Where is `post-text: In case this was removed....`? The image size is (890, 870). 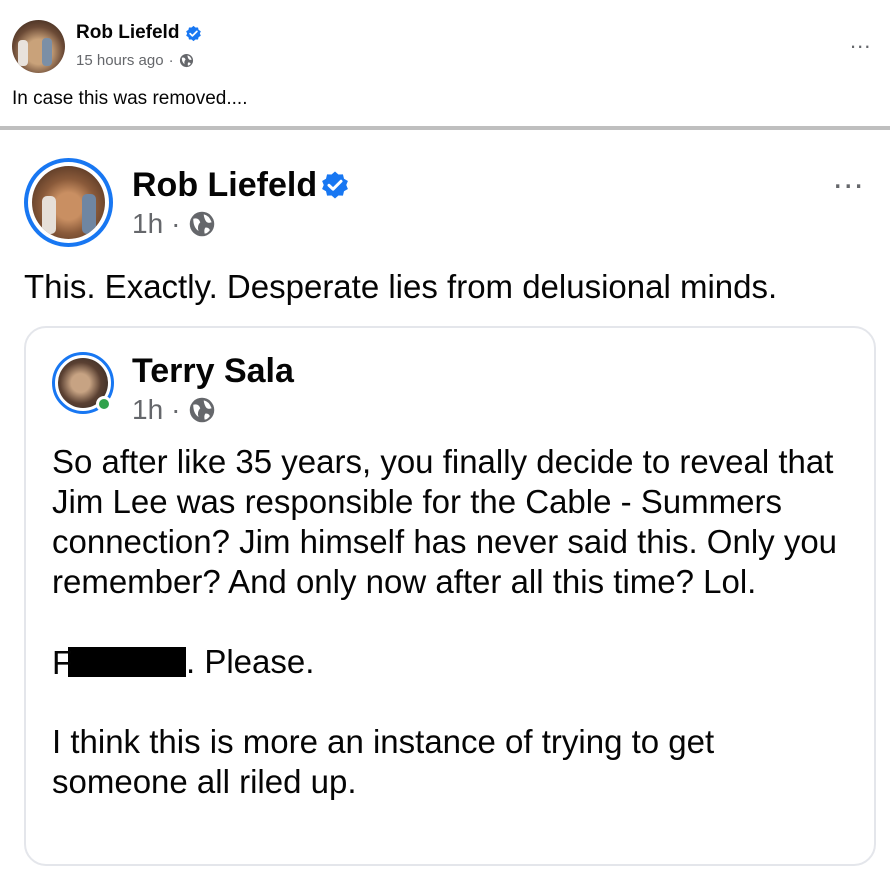
post-text: In case this was removed.... is located at coordinates (130, 98).